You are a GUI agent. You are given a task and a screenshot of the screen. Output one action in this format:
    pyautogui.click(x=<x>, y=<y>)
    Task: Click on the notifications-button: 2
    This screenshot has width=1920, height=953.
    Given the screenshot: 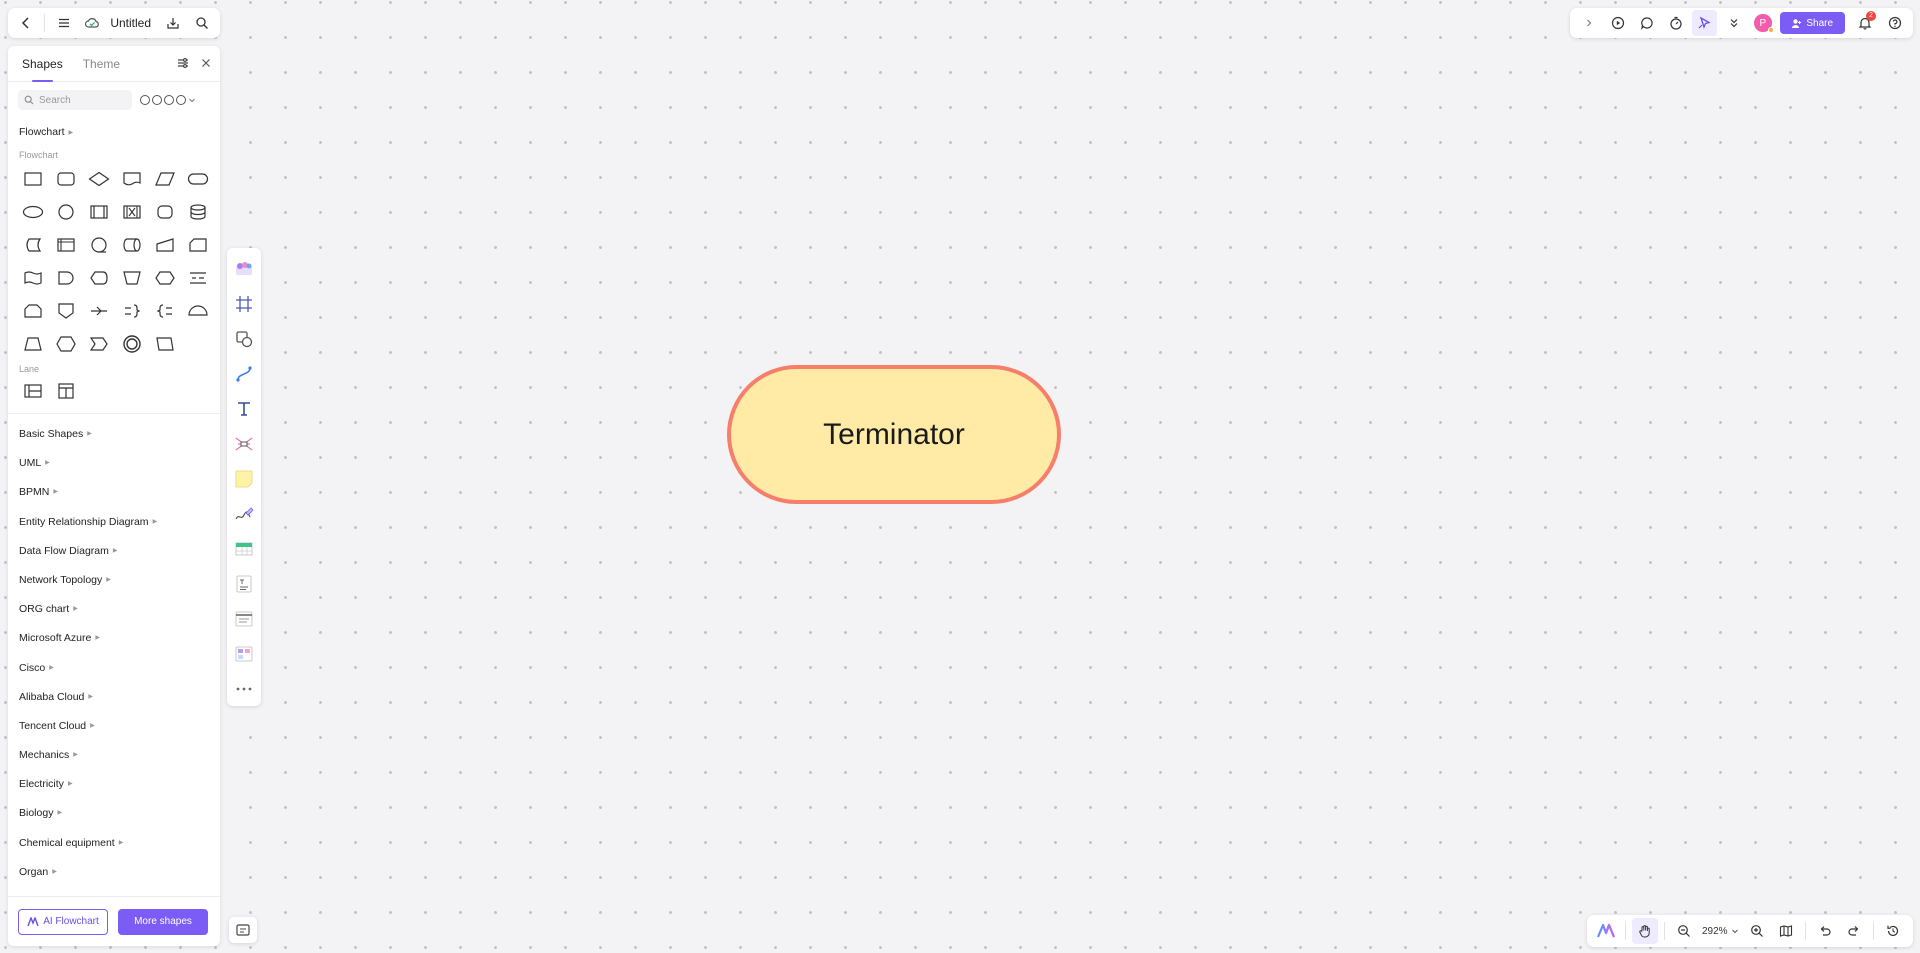 What is the action you would take?
    pyautogui.click(x=1865, y=23)
    